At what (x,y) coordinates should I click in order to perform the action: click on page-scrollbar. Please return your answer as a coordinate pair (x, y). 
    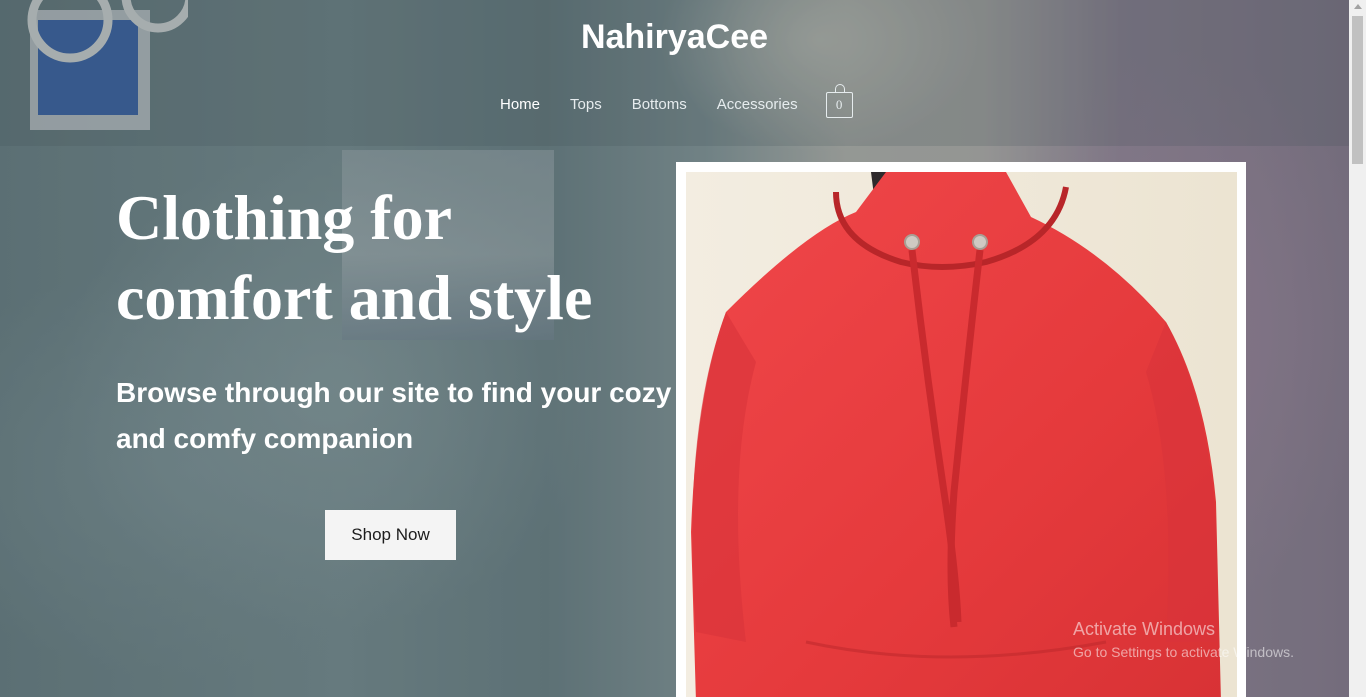
    Looking at the image, I should click on (1357, 348).